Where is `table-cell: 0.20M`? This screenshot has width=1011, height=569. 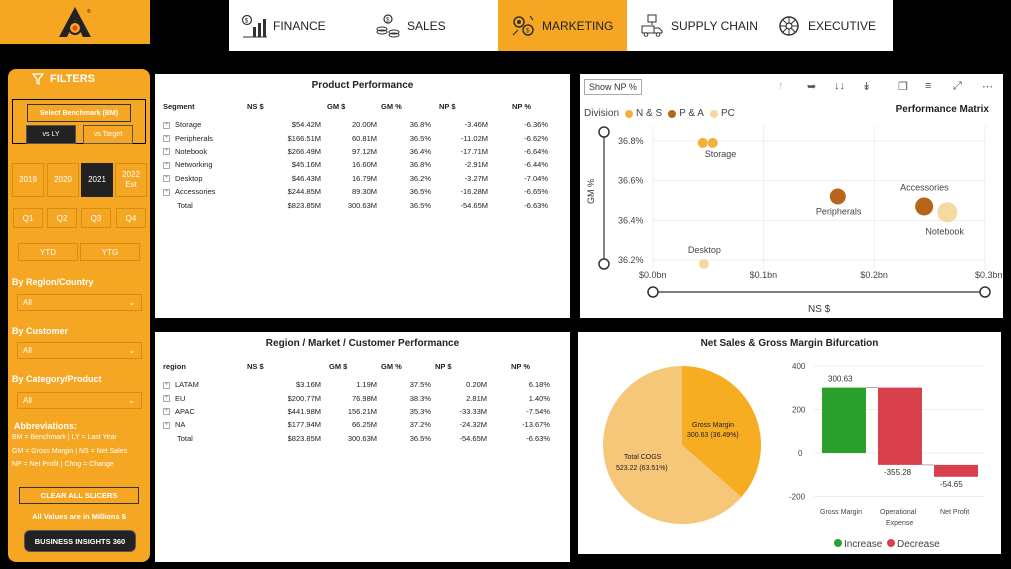
table-cell: 0.20M is located at coordinates (476, 385).